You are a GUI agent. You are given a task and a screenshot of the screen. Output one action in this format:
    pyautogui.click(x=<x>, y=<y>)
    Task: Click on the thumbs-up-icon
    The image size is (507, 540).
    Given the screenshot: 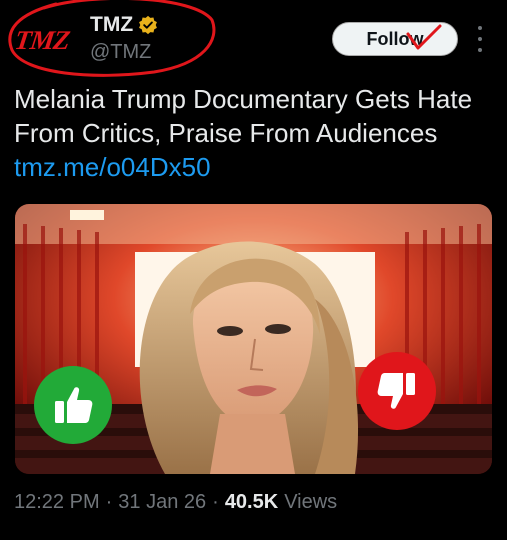 What is the action you would take?
    pyautogui.click(x=73, y=405)
    